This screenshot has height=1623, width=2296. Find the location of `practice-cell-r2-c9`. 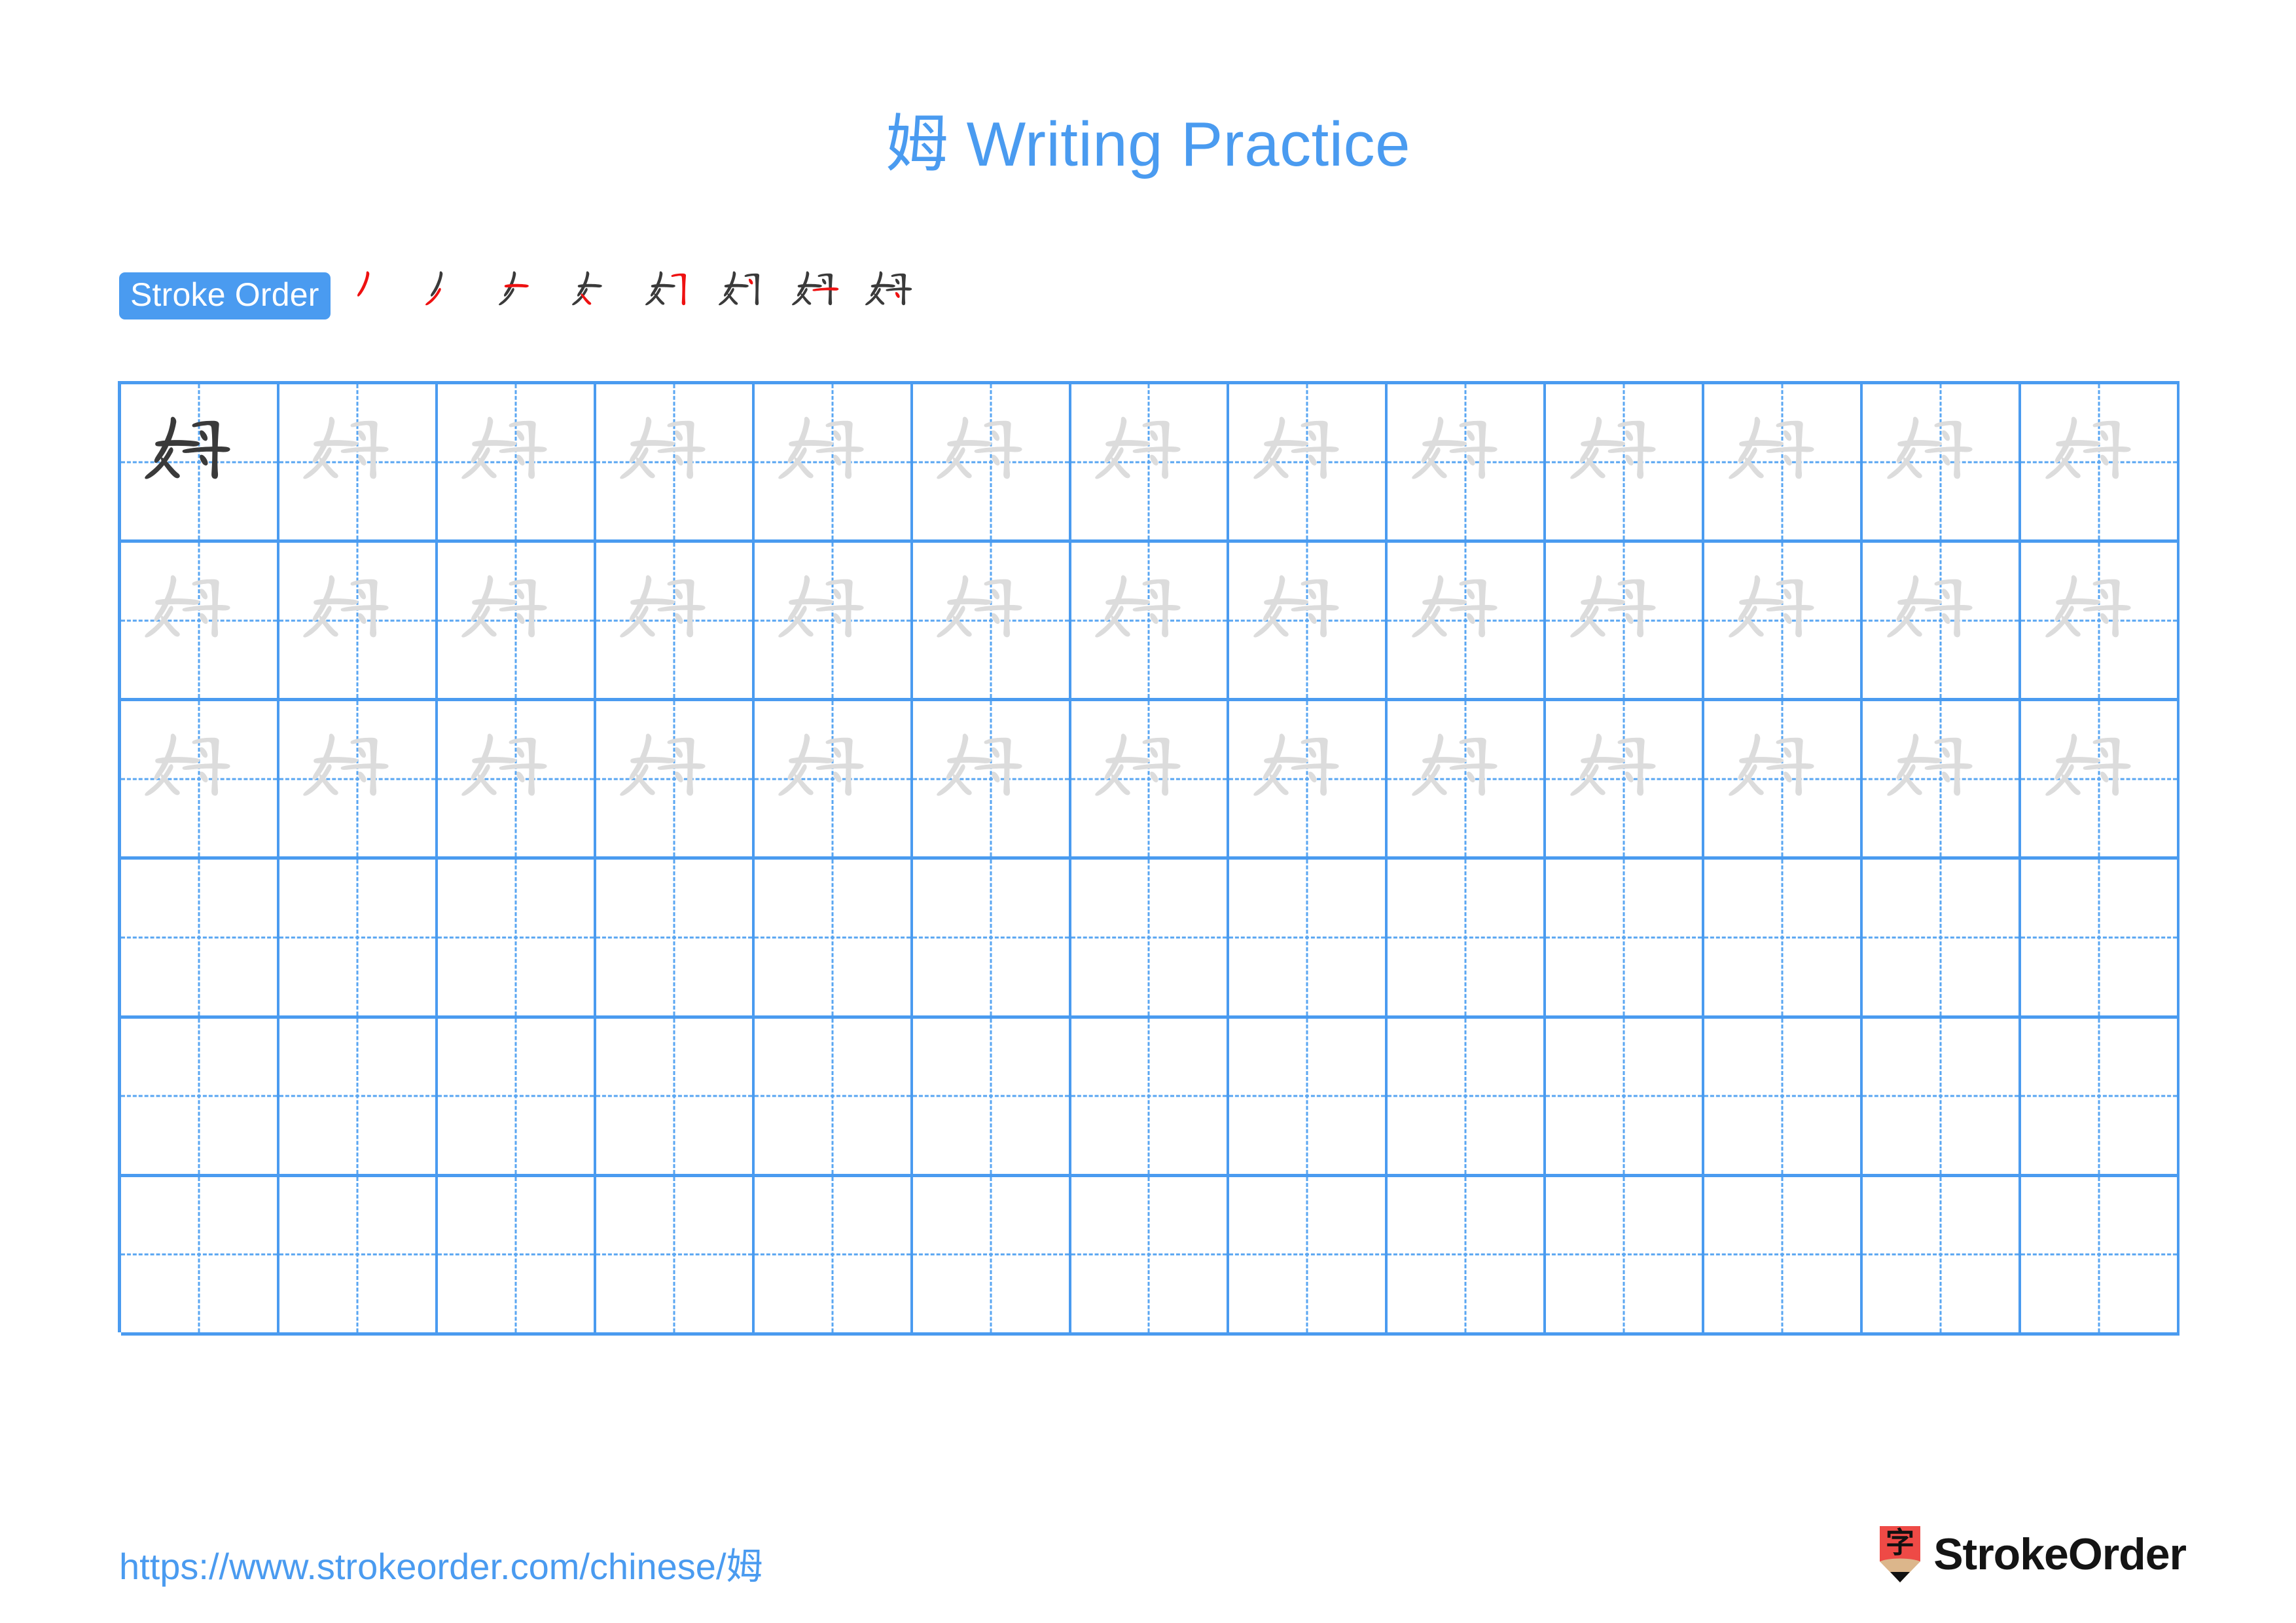

practice-cell-r2-c9 is located at coordinates (1468, 621).